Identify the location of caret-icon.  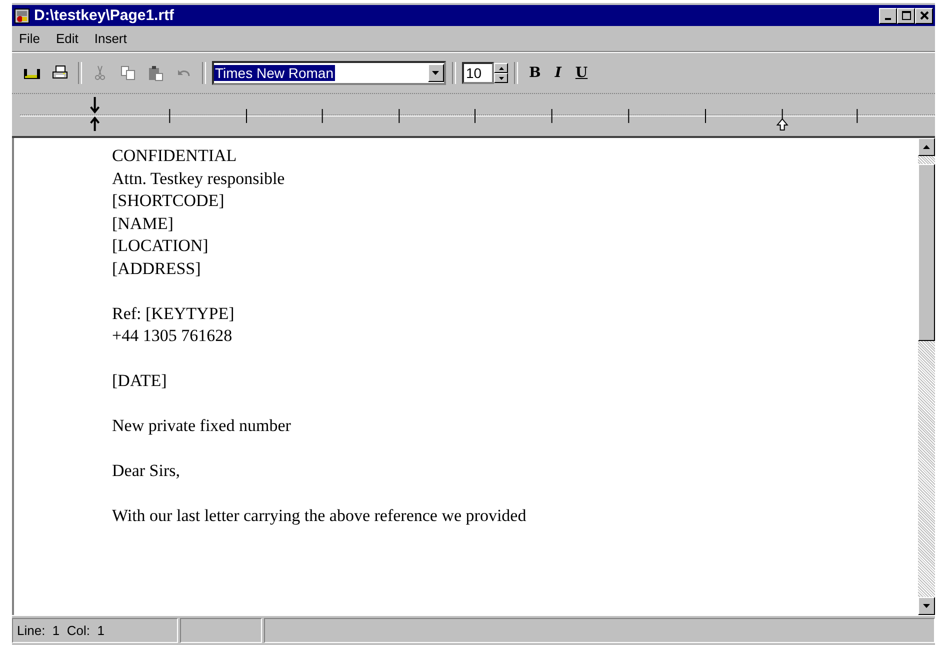
(436, 73).